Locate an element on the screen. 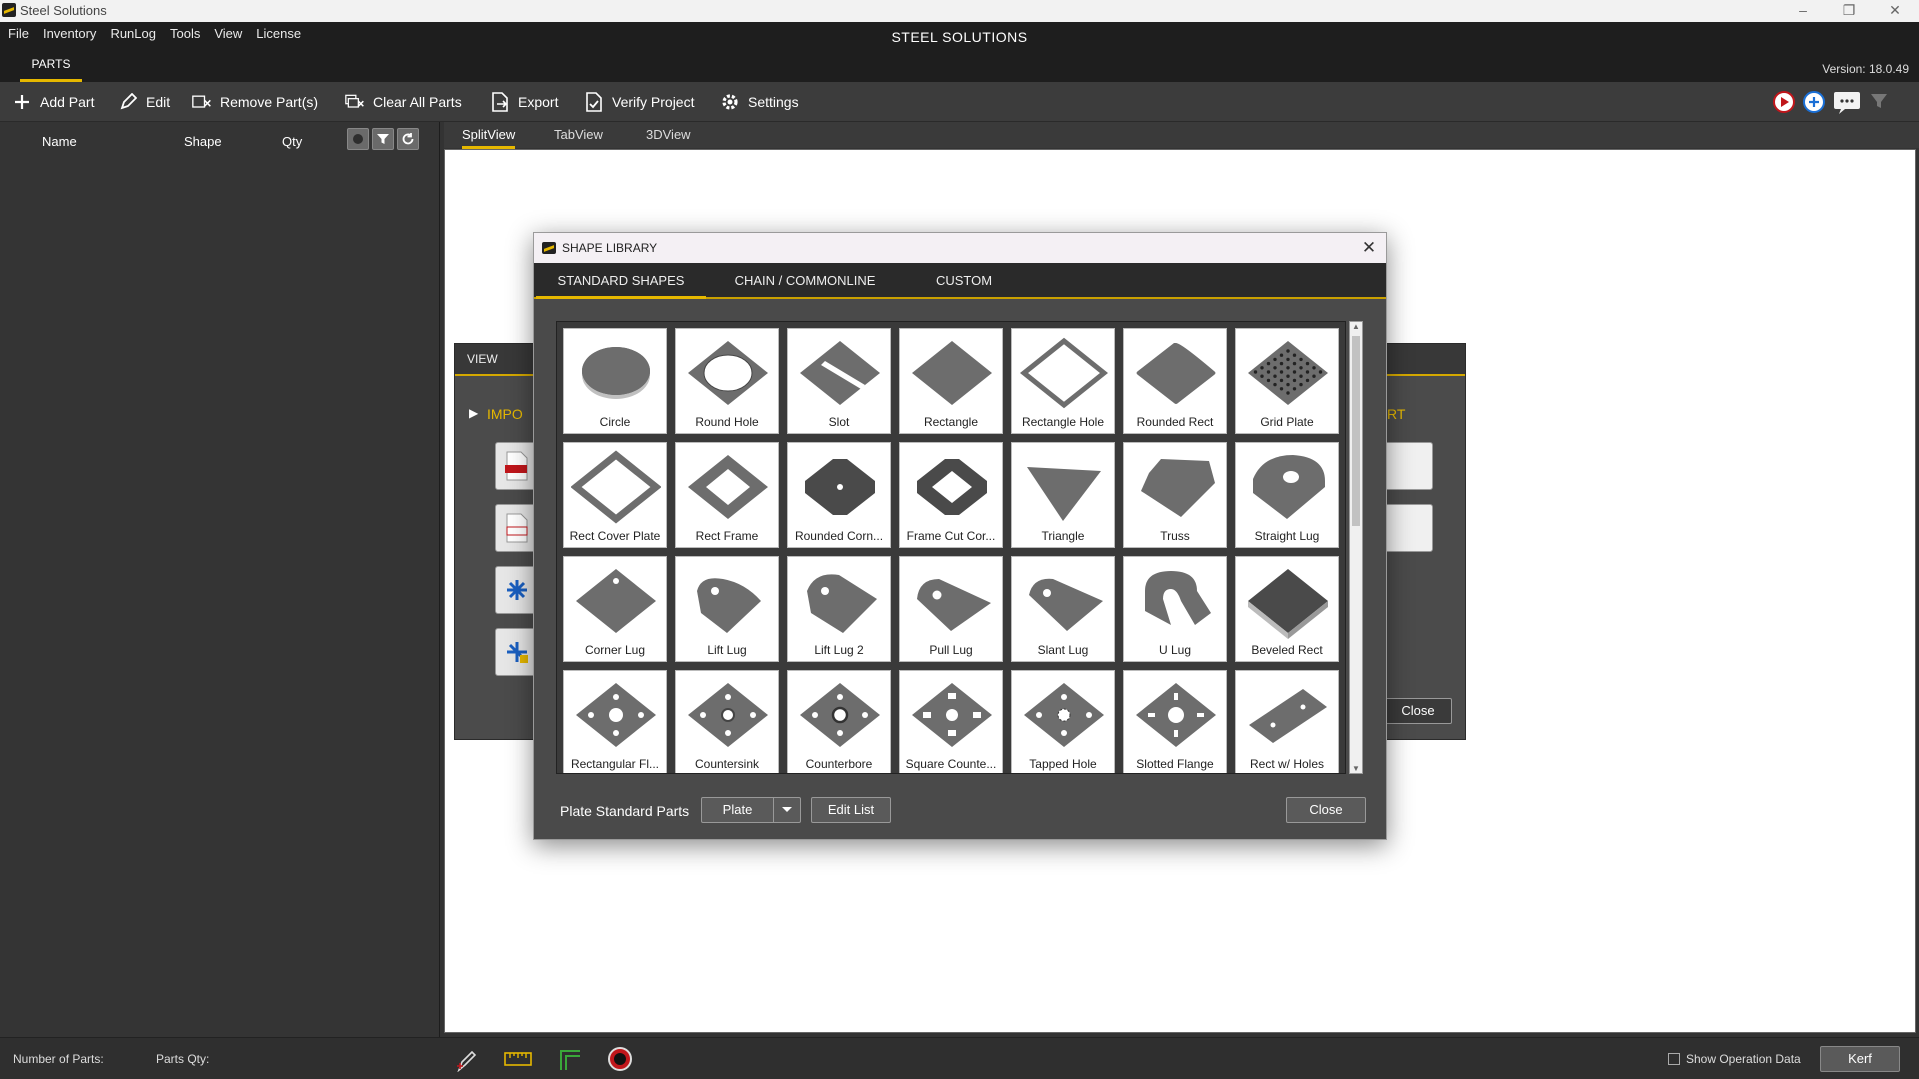 The image size is (1919, 1079). shape-tile-lift-lug: Lift Lug is located at coordinates (727, 609).